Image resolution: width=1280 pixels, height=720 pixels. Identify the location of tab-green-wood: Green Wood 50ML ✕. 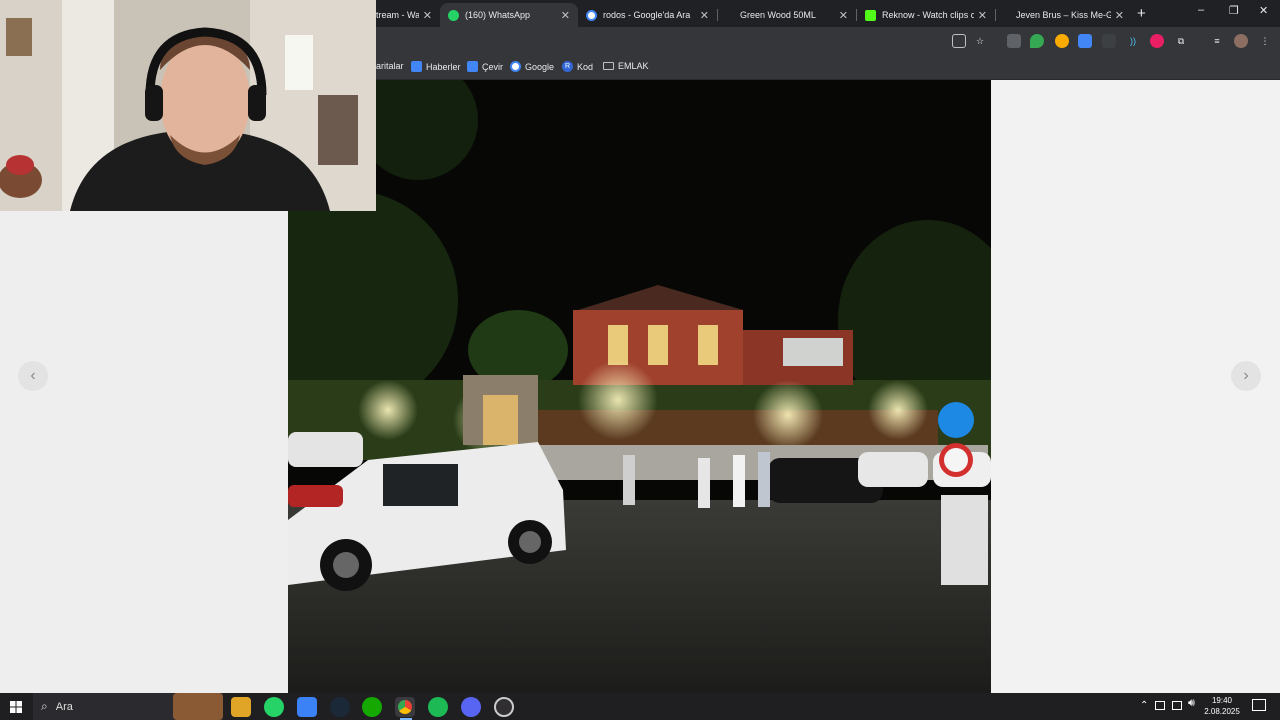
(787, 15).